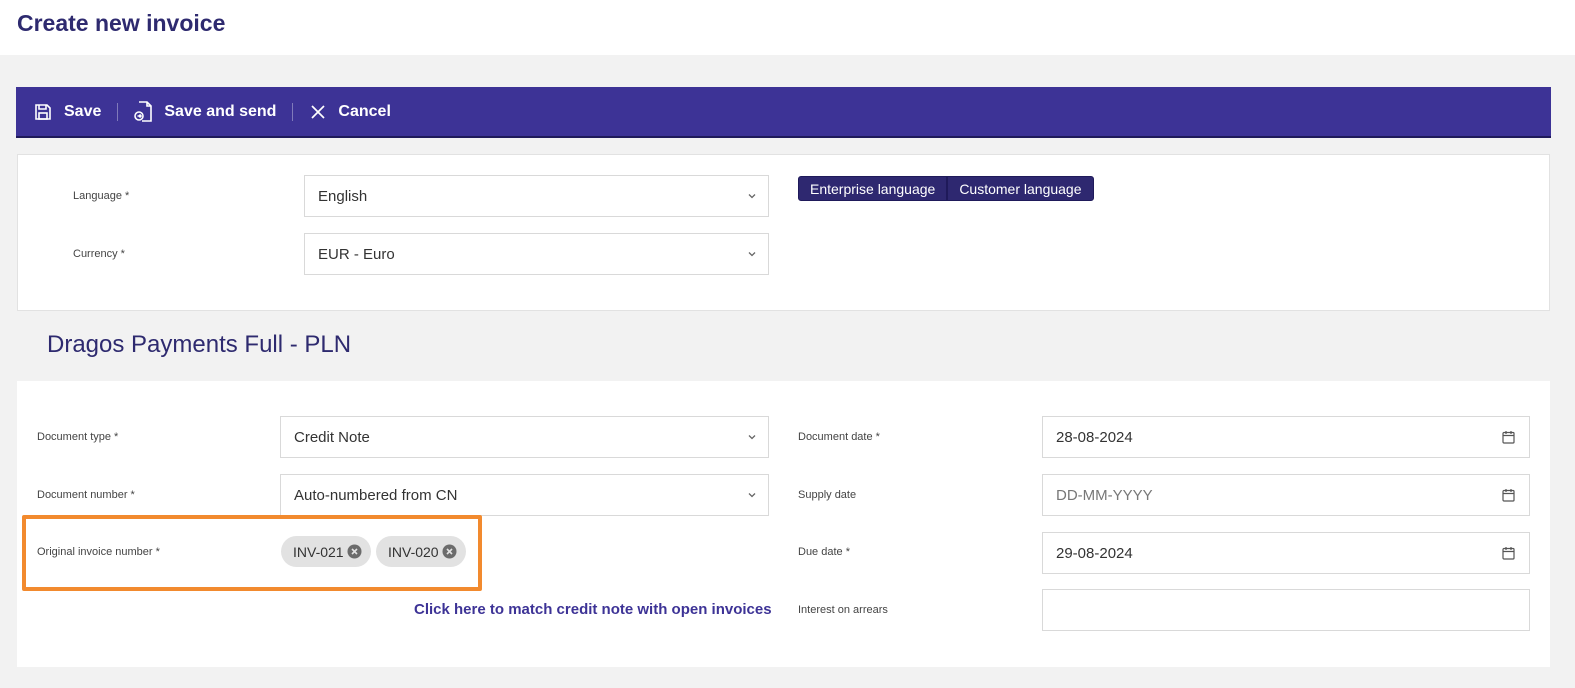 Image resolution: width=1575 pixels, height=688 pixels. What do you see at coordinates (332, 437) in the screenshot?
I see `document-type-value: Credit Note` at bounding box center [332, 437].